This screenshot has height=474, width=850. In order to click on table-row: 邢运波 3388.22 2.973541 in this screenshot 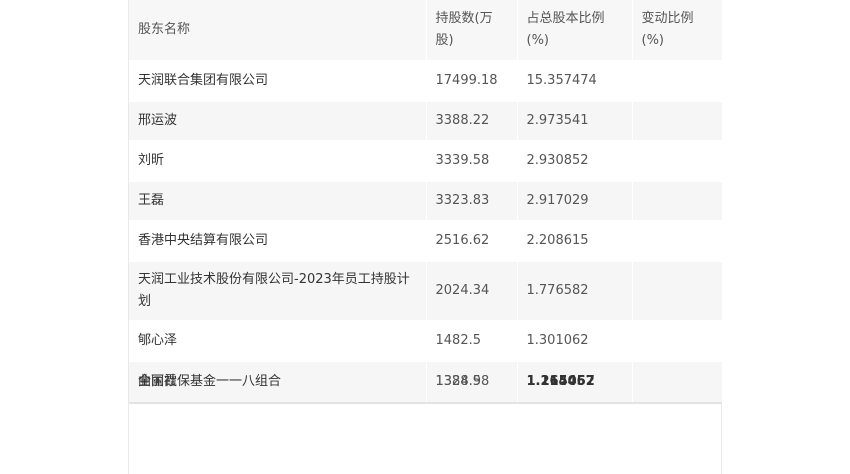, I will do `click(425, 121)`.